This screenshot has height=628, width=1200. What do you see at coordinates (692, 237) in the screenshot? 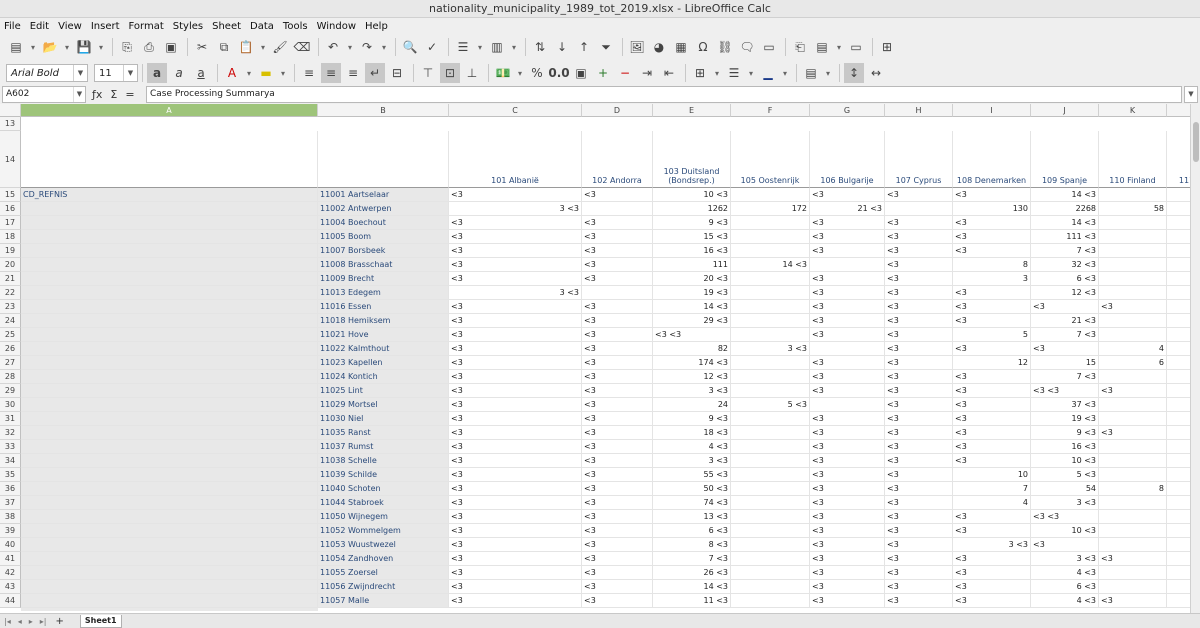
I see `cell-value: 15 <3` at bounding box center [692, 237].